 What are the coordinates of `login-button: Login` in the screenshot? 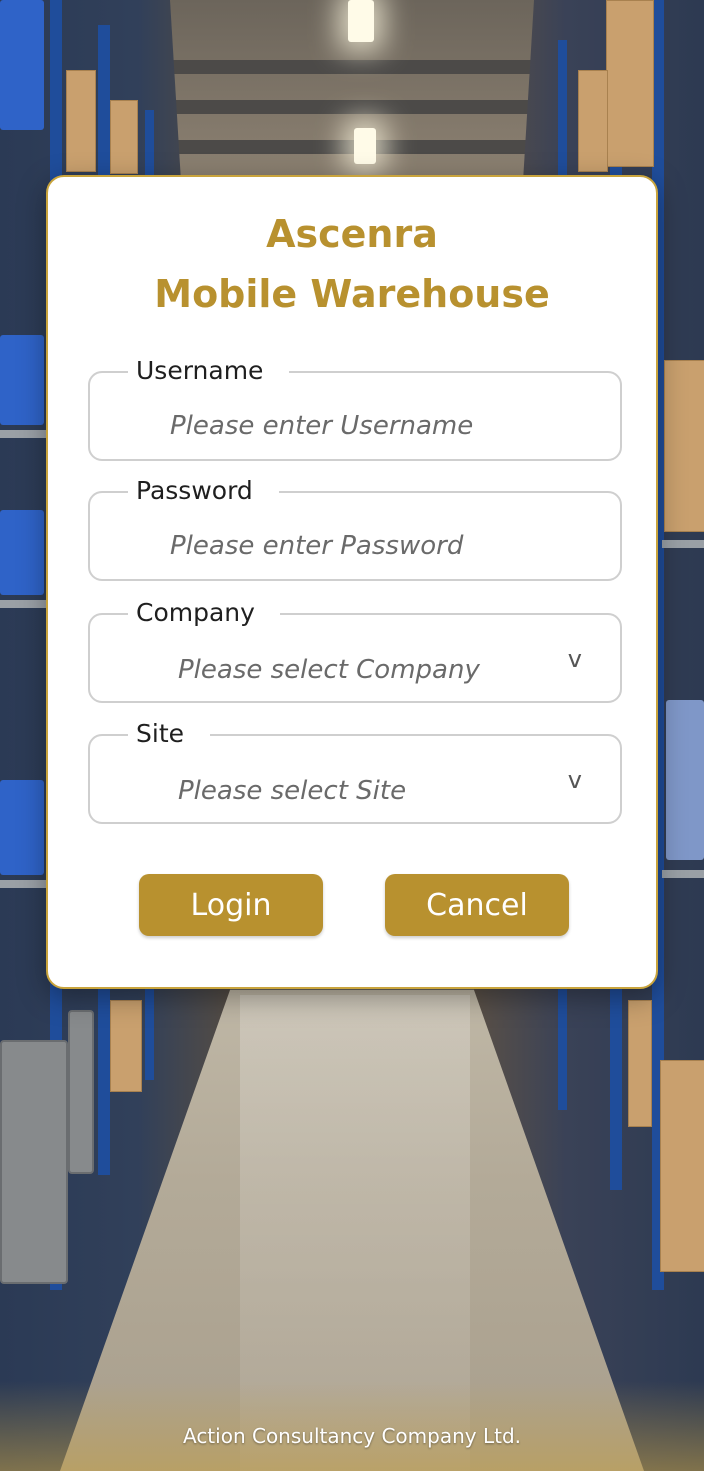 It's located at (231, 905).